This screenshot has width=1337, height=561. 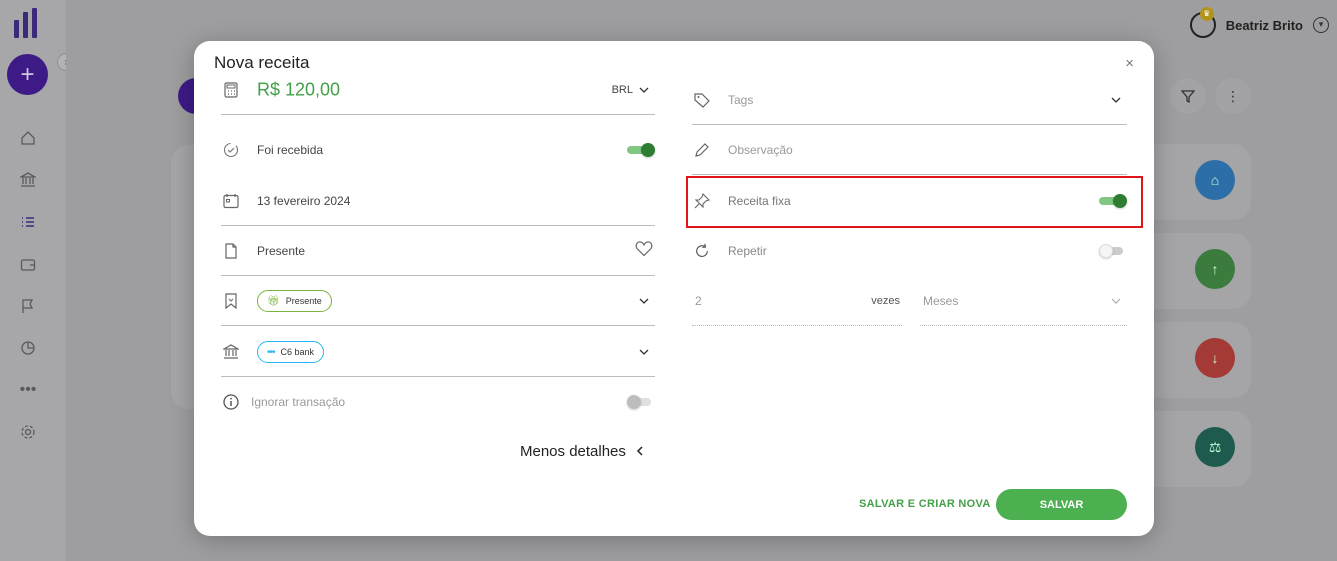 I want to click on more-icon: •••, so click(x=28, y=390).